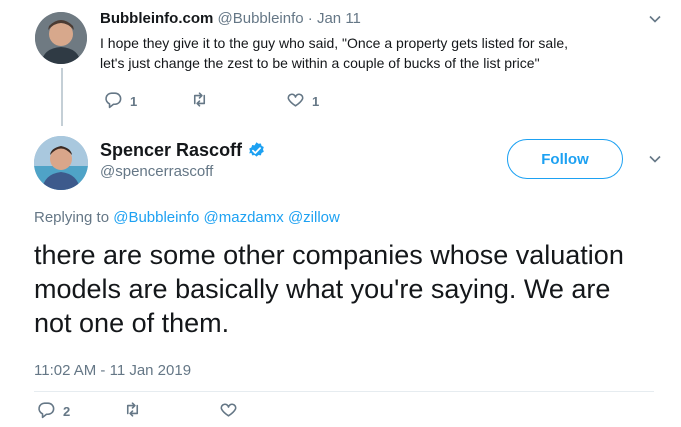 The height and width of the screenshot is (427, 681). I want to click on author-display-name: Spencer Rascoff, so click(171, 150).